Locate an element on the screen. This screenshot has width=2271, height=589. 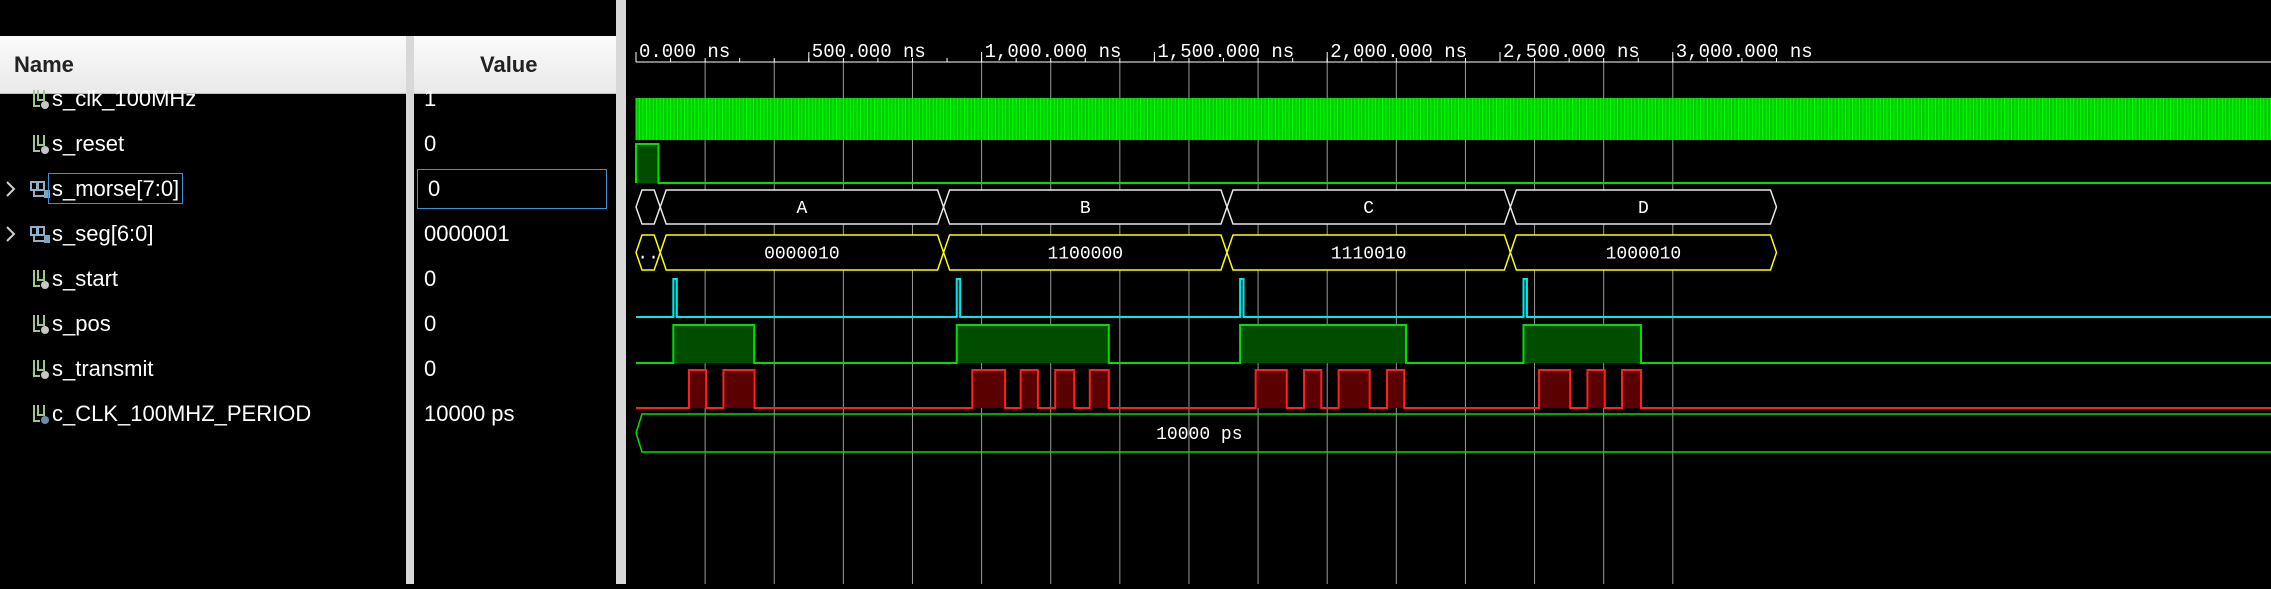
seg-bus-segment-label: 1000010 is located at coordinates (1644, 255).